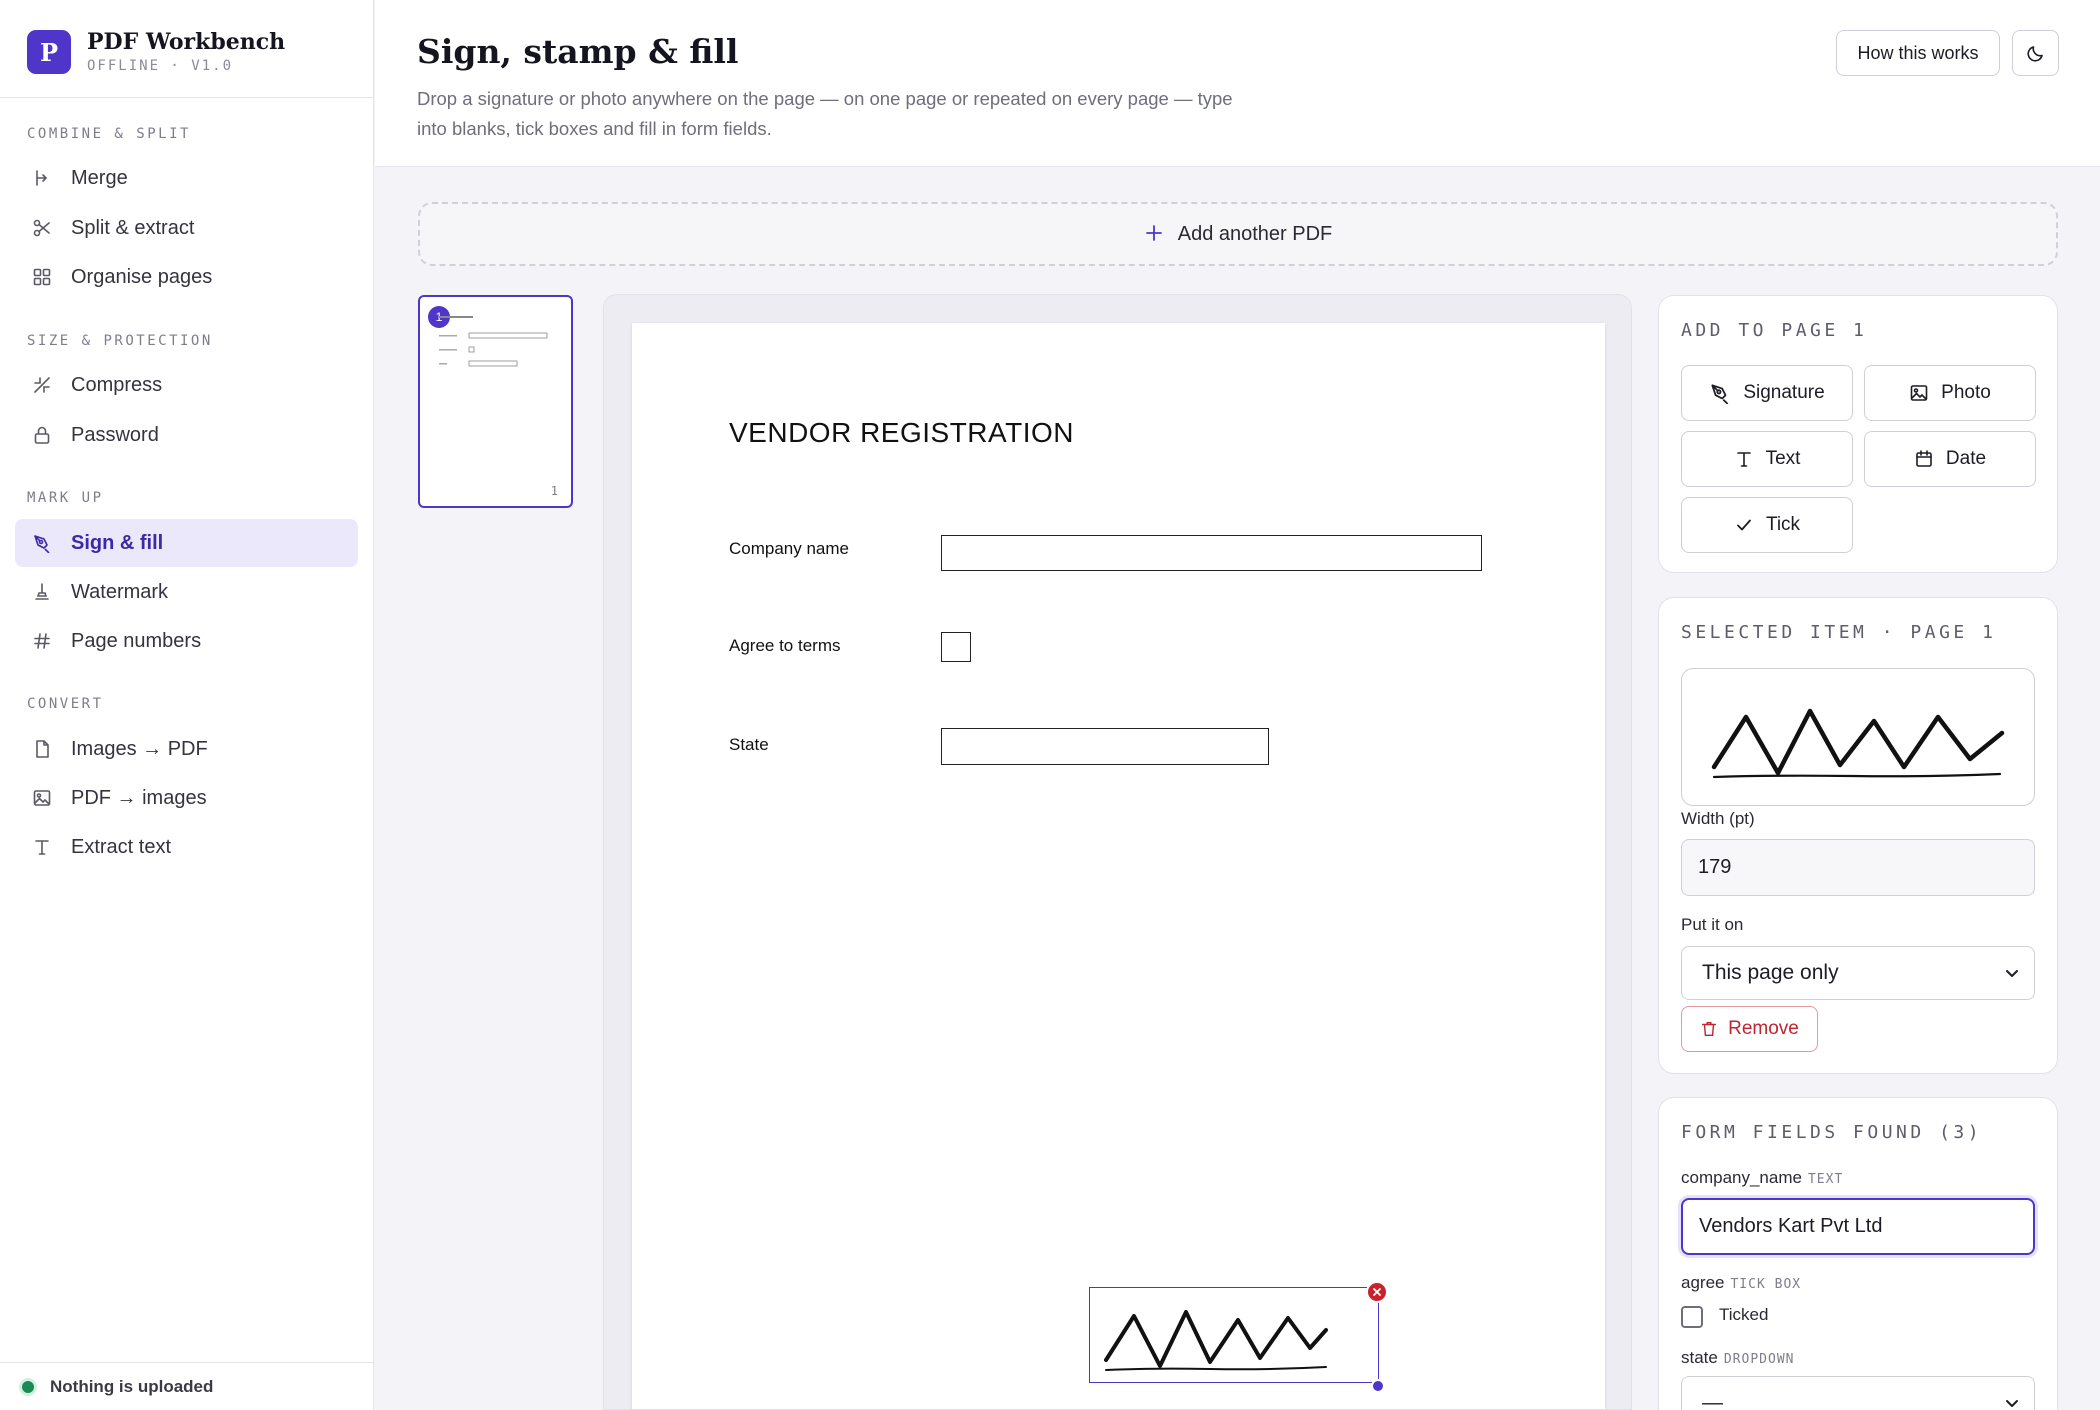 The width and height of the screenshot is (2100, 1410). What do you see at coordinates (1749, 1029) in the screenshot?
I see `remove-button: Remove` at bounding box center [1749, 1029].